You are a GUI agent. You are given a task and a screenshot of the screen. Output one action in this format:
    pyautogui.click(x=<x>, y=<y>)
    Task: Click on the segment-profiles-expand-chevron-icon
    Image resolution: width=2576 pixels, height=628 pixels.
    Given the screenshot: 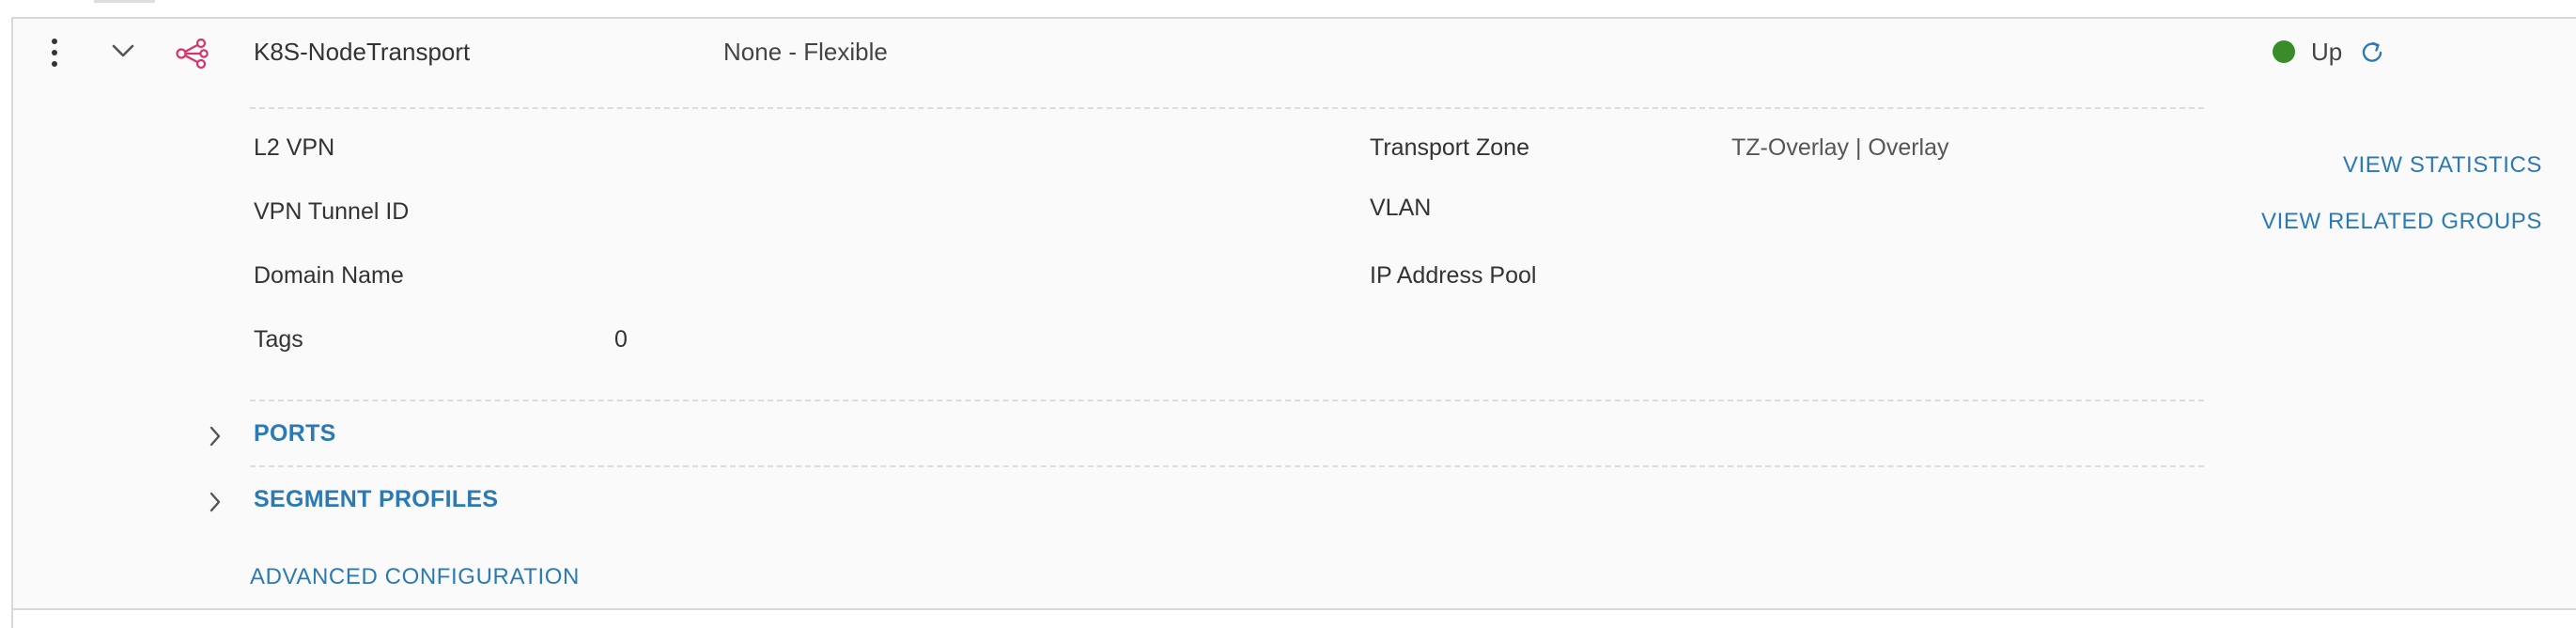 What is the action you would take?
    pyautogui.click(x=216, y=502)
    